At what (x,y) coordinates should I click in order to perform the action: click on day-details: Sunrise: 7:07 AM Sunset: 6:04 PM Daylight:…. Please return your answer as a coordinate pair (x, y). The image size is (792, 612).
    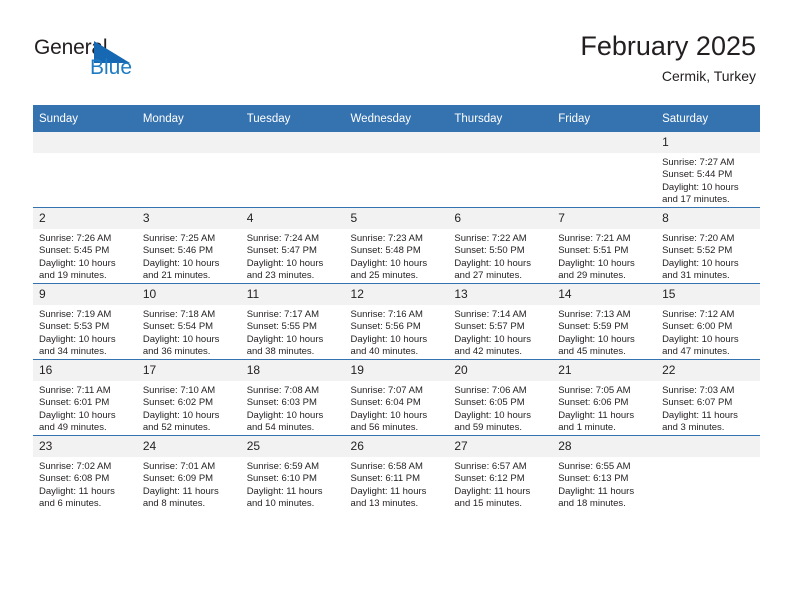
    Looking at the image, I should click on (397, 408).